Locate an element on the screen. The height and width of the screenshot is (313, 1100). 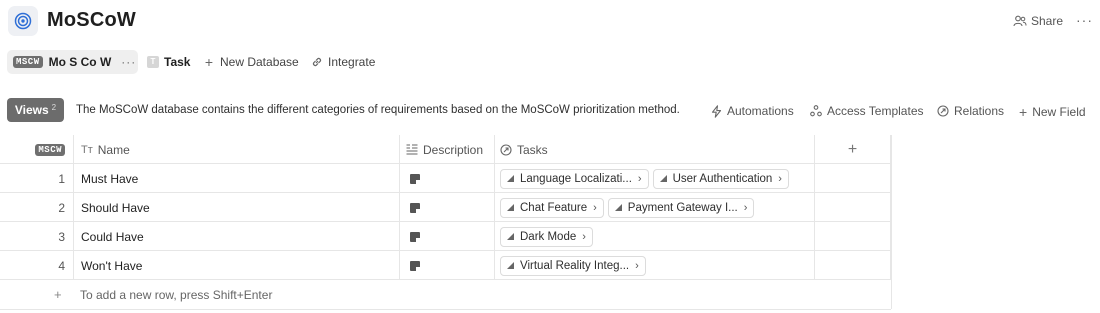
access-templates-label: Access Templates is located at coordinates (875, 111).